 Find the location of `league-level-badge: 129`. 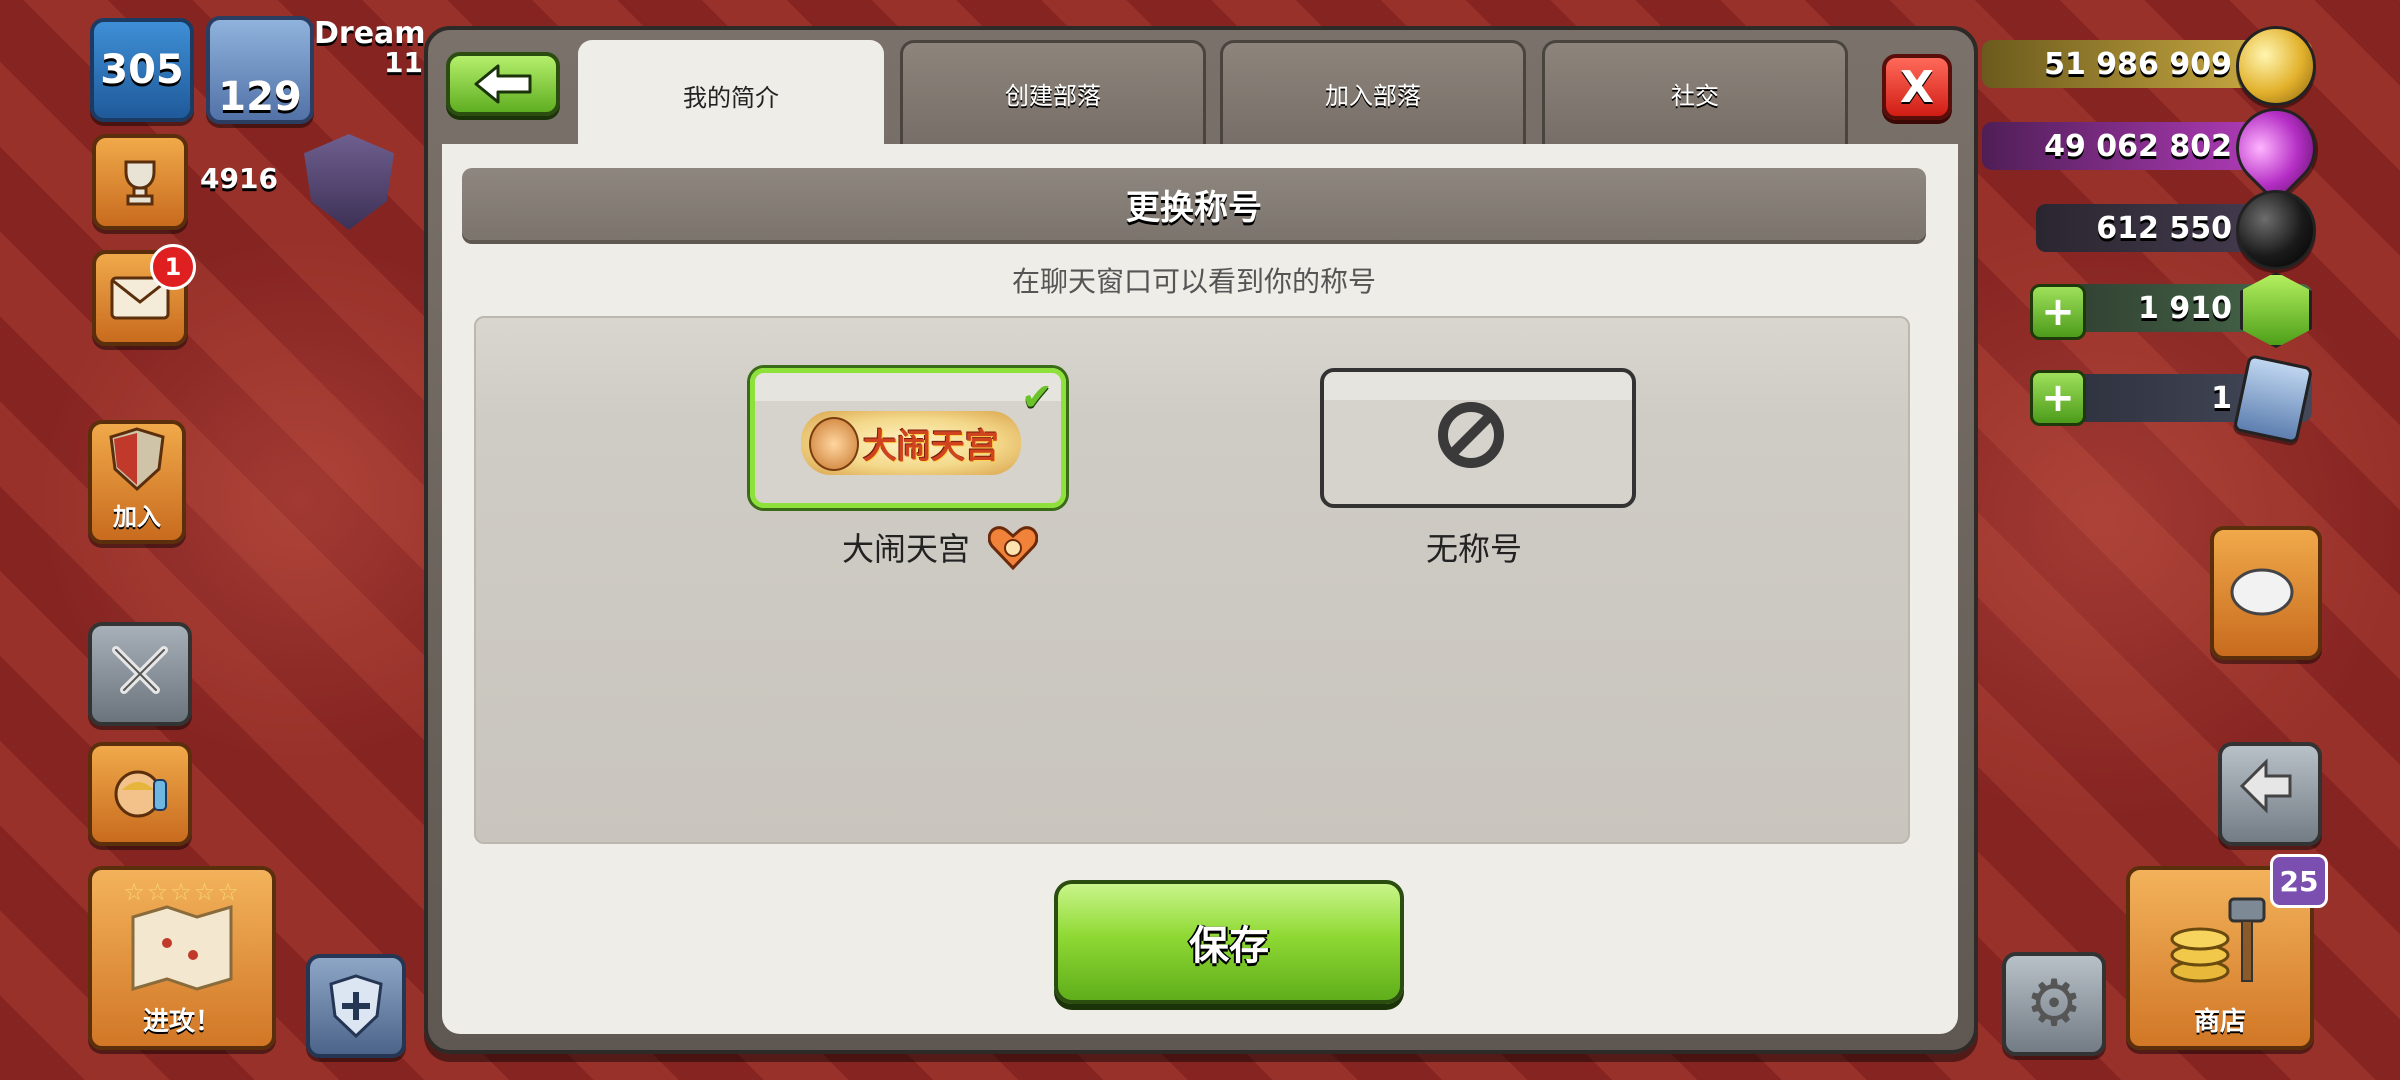

league-level-badge: 129 is located at coordinates (260, 70).